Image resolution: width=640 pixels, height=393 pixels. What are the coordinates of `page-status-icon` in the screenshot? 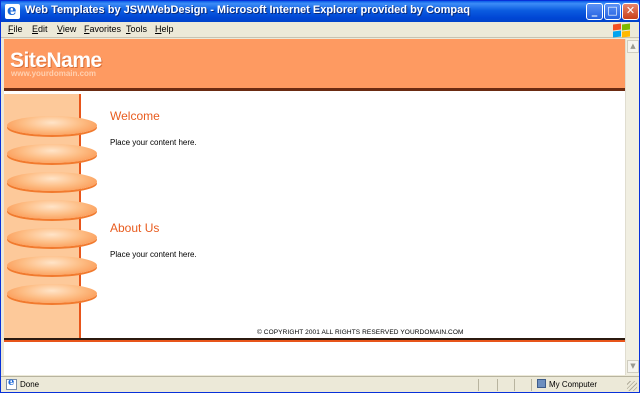 It's located at (11, 383).